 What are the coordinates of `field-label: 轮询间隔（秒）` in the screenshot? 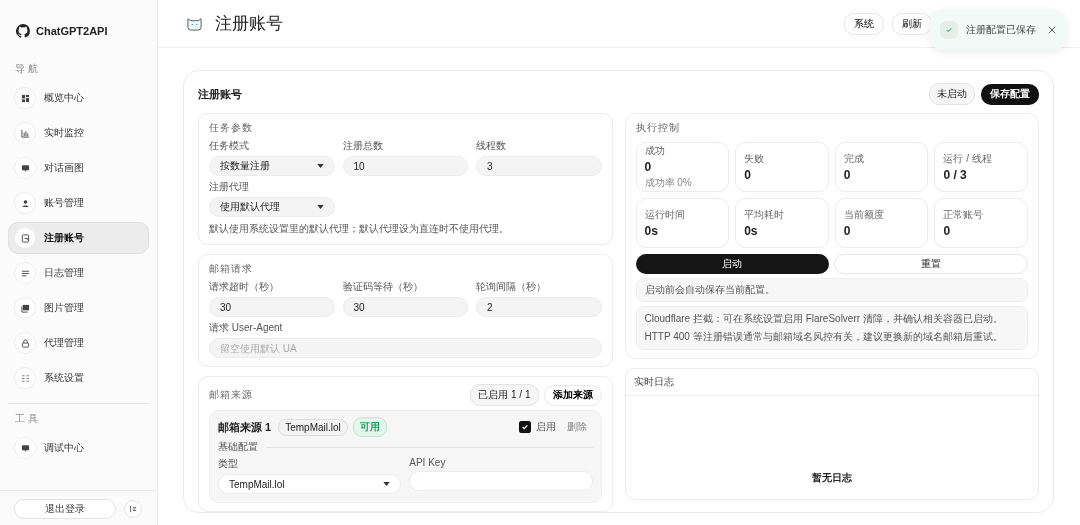 It's located at (511, 287).